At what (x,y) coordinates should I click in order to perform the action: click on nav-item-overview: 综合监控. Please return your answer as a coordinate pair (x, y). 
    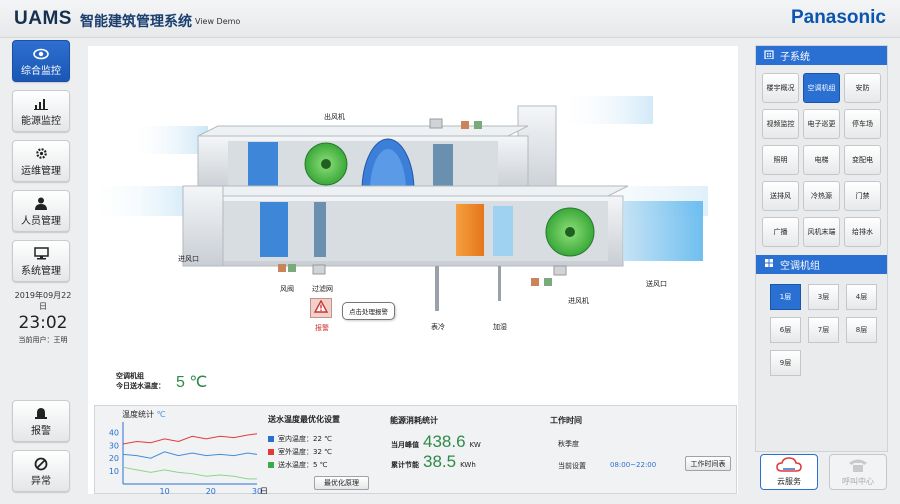
    Looking at the image, I should click on (41, 61).